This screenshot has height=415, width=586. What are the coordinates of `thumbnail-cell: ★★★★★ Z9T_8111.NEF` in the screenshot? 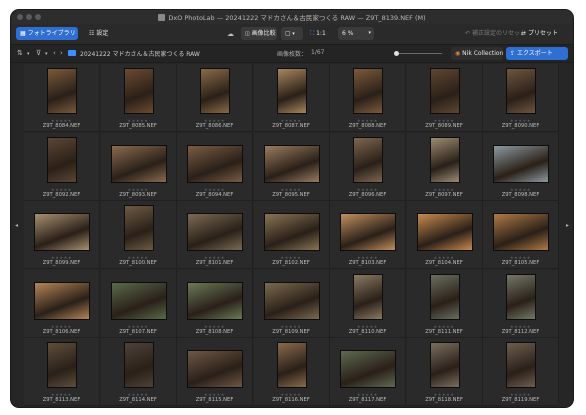 It's located at (444, 303).